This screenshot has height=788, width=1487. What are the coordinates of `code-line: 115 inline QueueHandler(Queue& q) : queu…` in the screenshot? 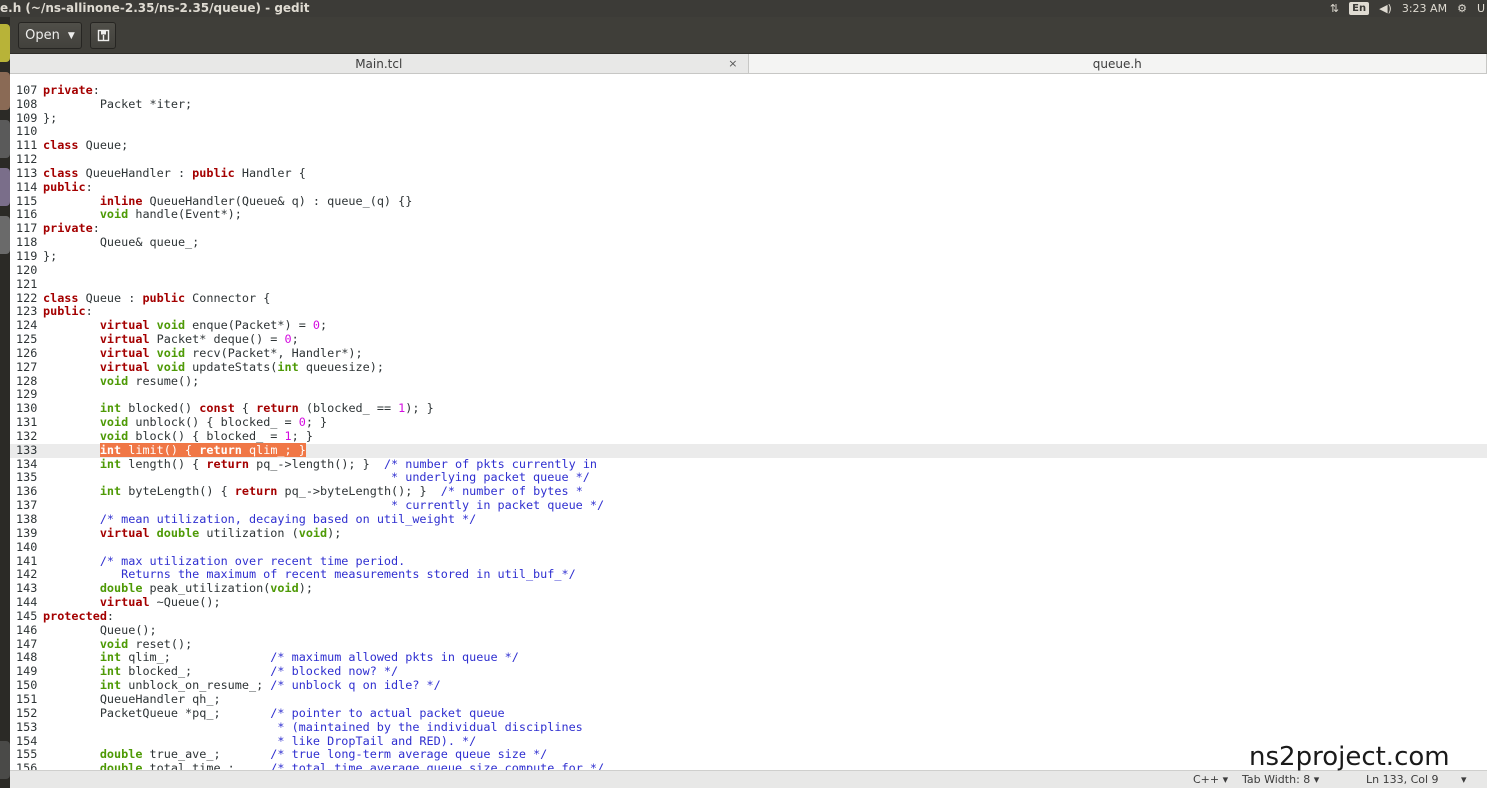 It's located at (748, 201).